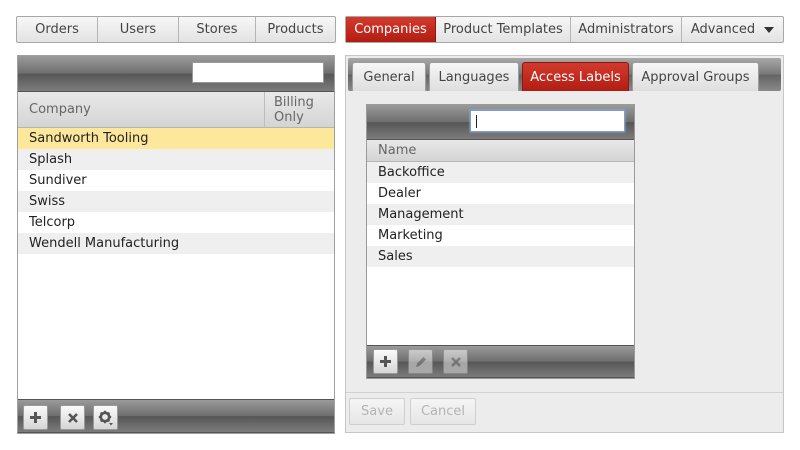  What do you see at coordinates (476, 121) in the screenshot?
I see `text-cursor` at bounding box center [476, 121].